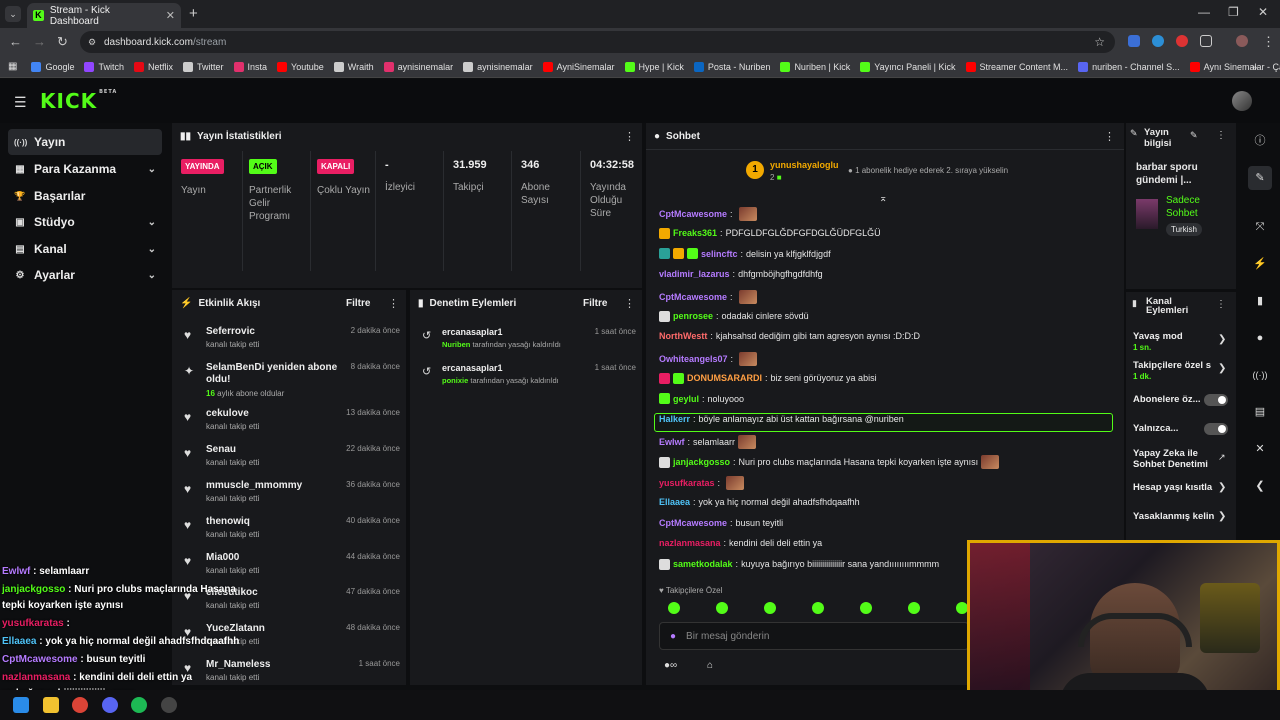 This screenshot has height=720, width=1280. Describe the element at coordinates (1260, 375) in the screenshot. I see `broadcast-icon: ((·))` at that location.